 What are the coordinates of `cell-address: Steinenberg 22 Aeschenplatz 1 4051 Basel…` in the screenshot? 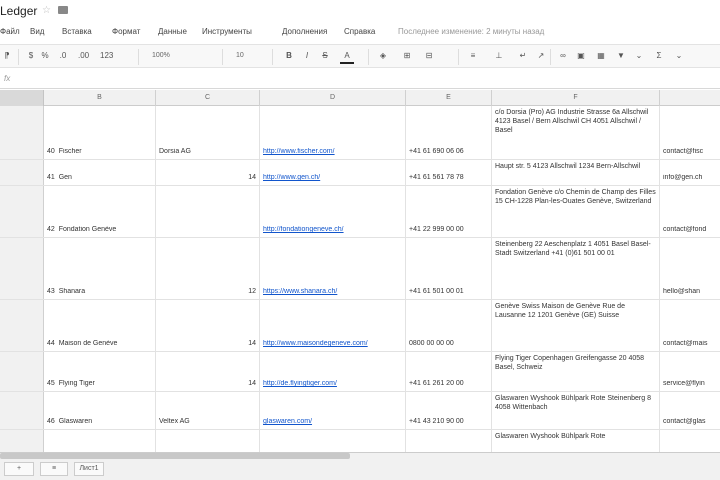 It's located at (576, 268).